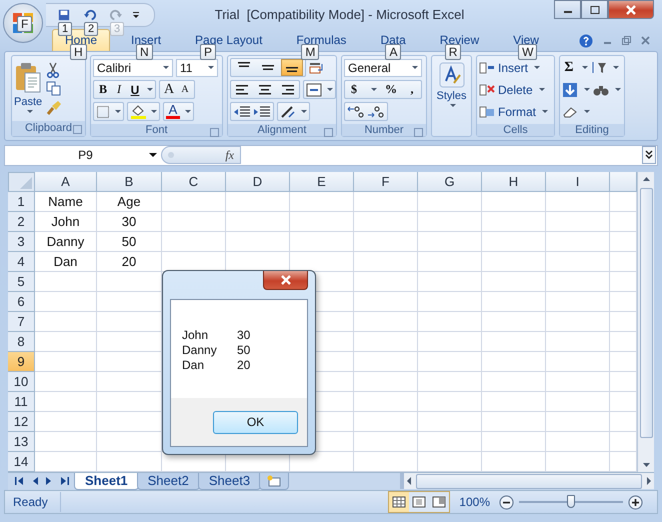 The image size is (662, 522). Describe the element at coordinates (21, 362) in the screenshot. I see `row-header: 9` at that location.